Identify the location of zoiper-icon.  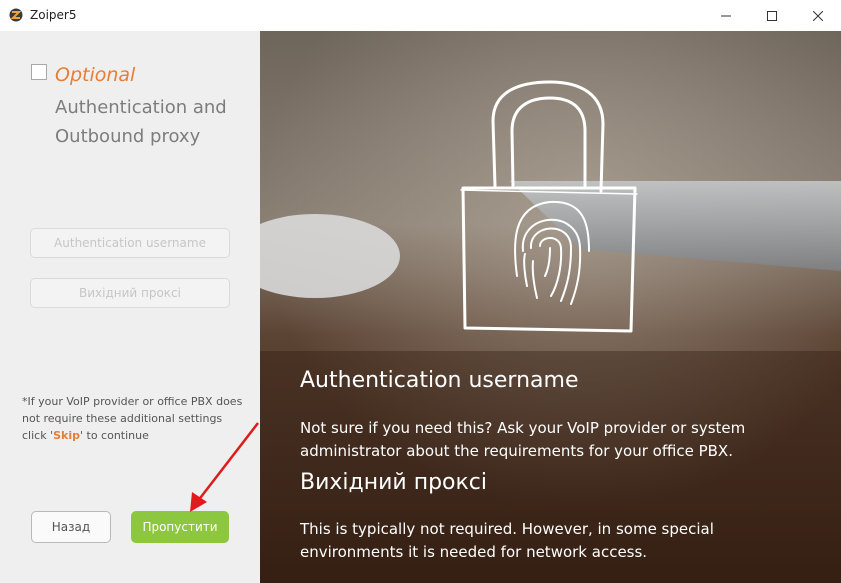
(16, 15).